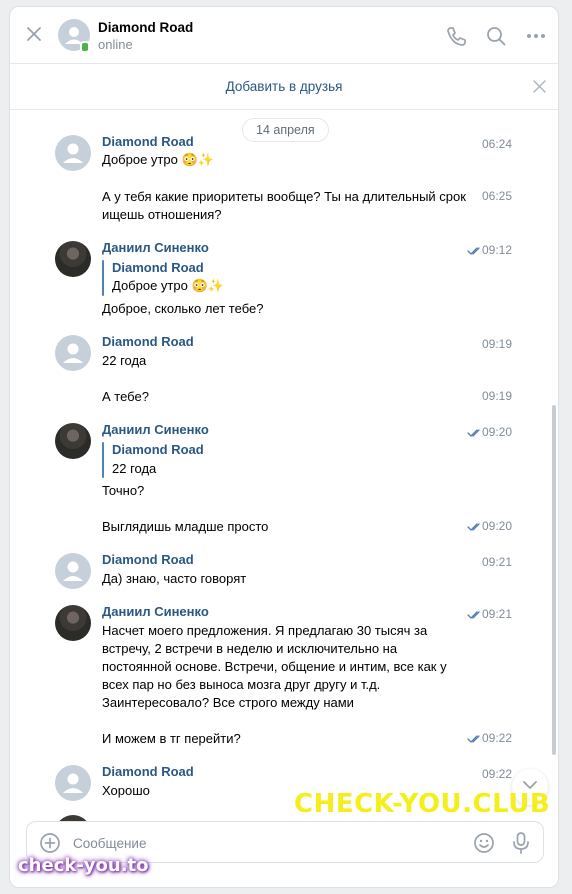 Image resolution: width=572 pixels, height=894 pixels. Describe the element at coordinates (115, 44) in the screenshot. I see `contact-status: online` at that location.